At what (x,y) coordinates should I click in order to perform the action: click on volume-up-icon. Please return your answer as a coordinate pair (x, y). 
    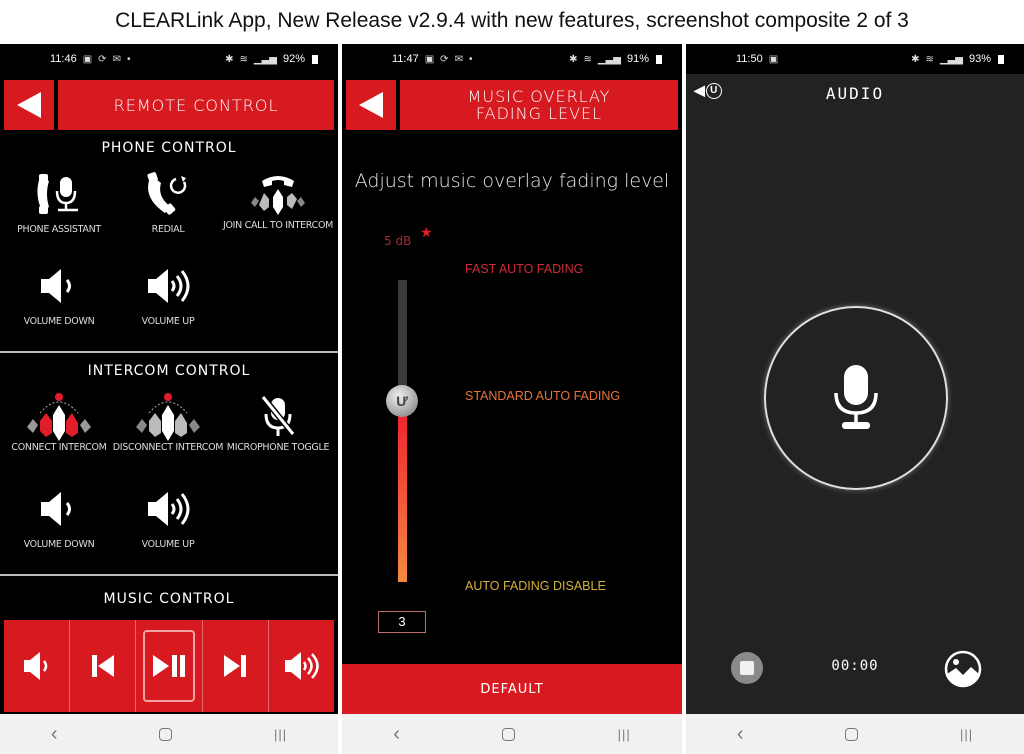
    Looking at the image, I should click on (302, 666).